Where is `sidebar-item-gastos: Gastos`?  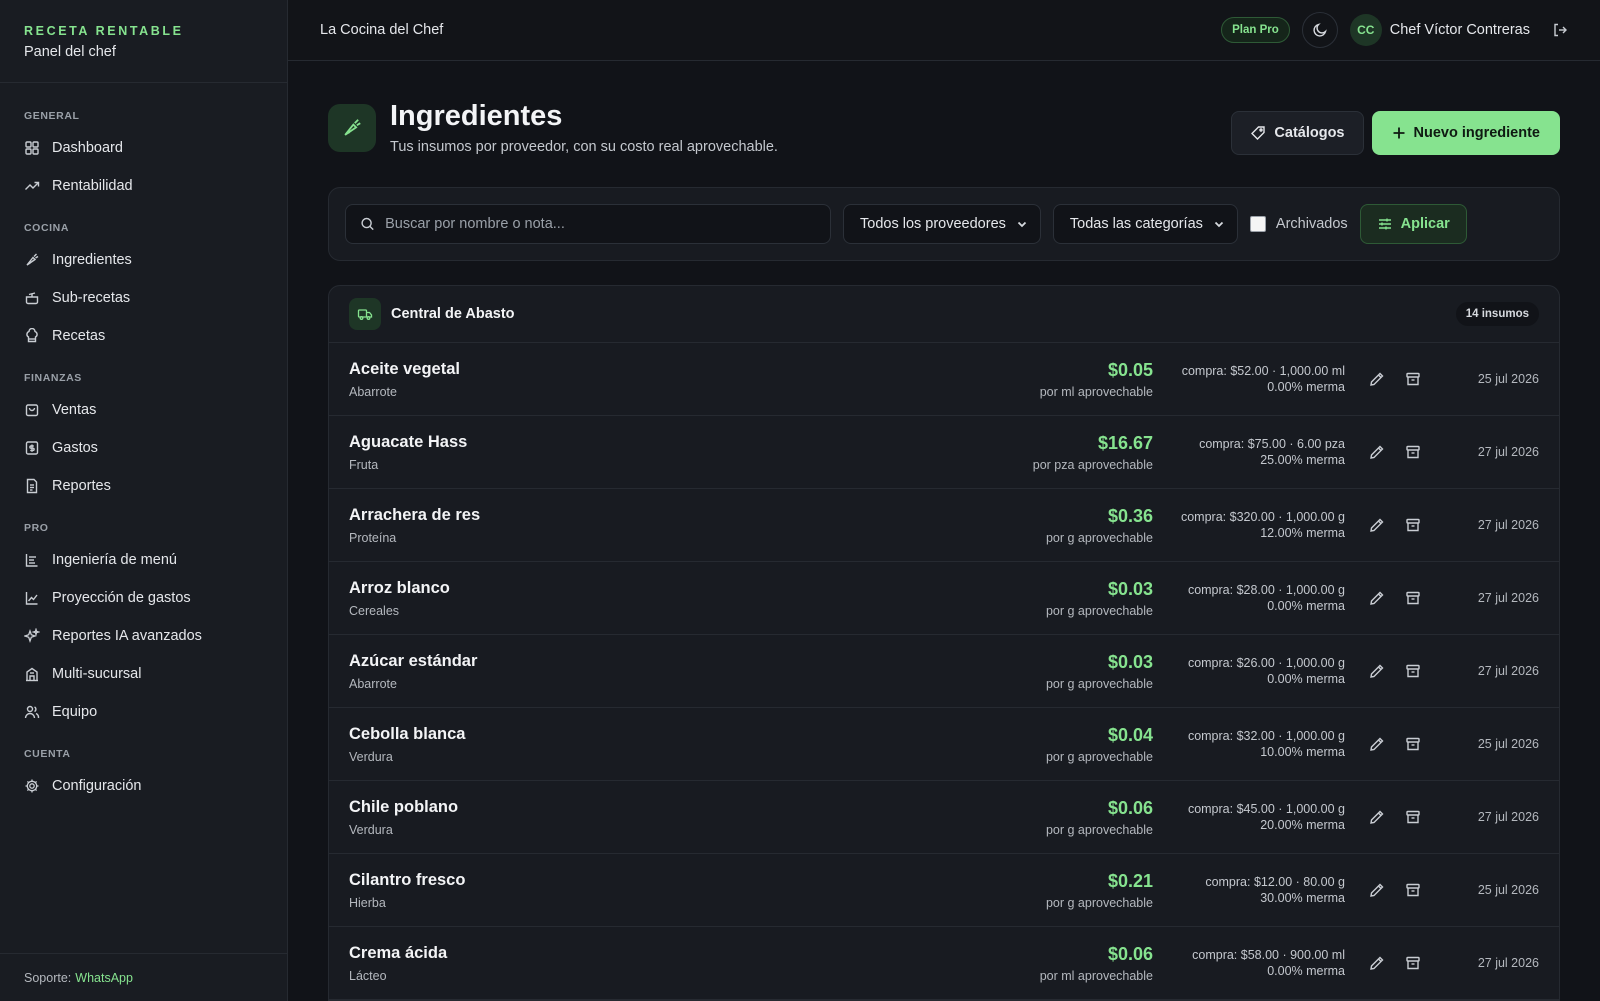 sidebar-item-gastos: Gastos is located at coordinates (143, 448).